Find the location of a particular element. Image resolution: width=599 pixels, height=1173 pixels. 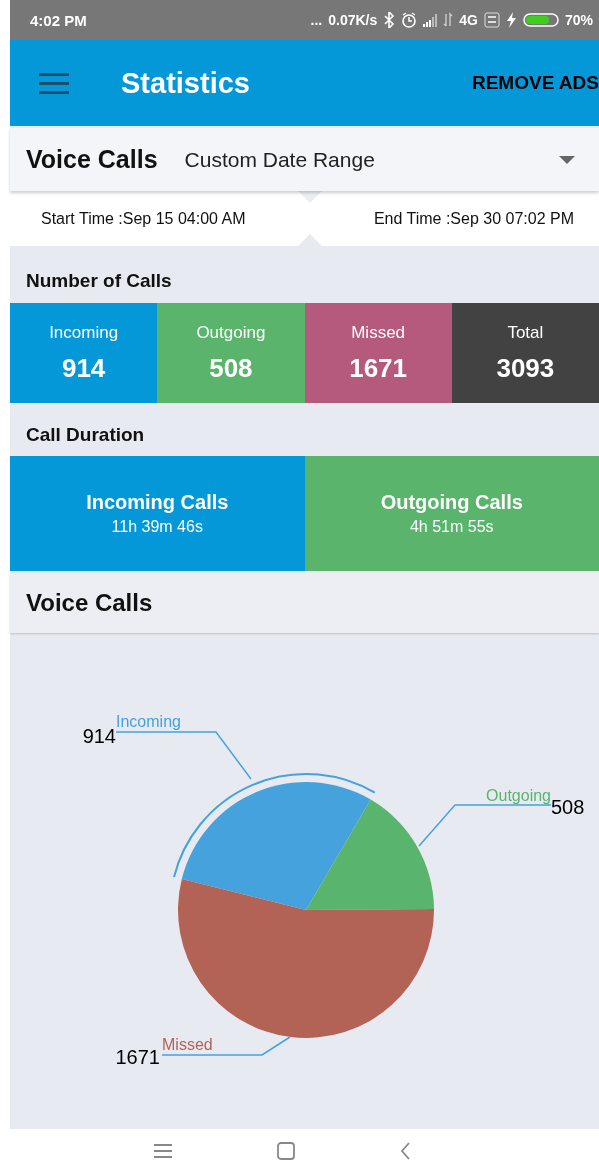

screen-title: Statistics is located at coordinates (186, 83).